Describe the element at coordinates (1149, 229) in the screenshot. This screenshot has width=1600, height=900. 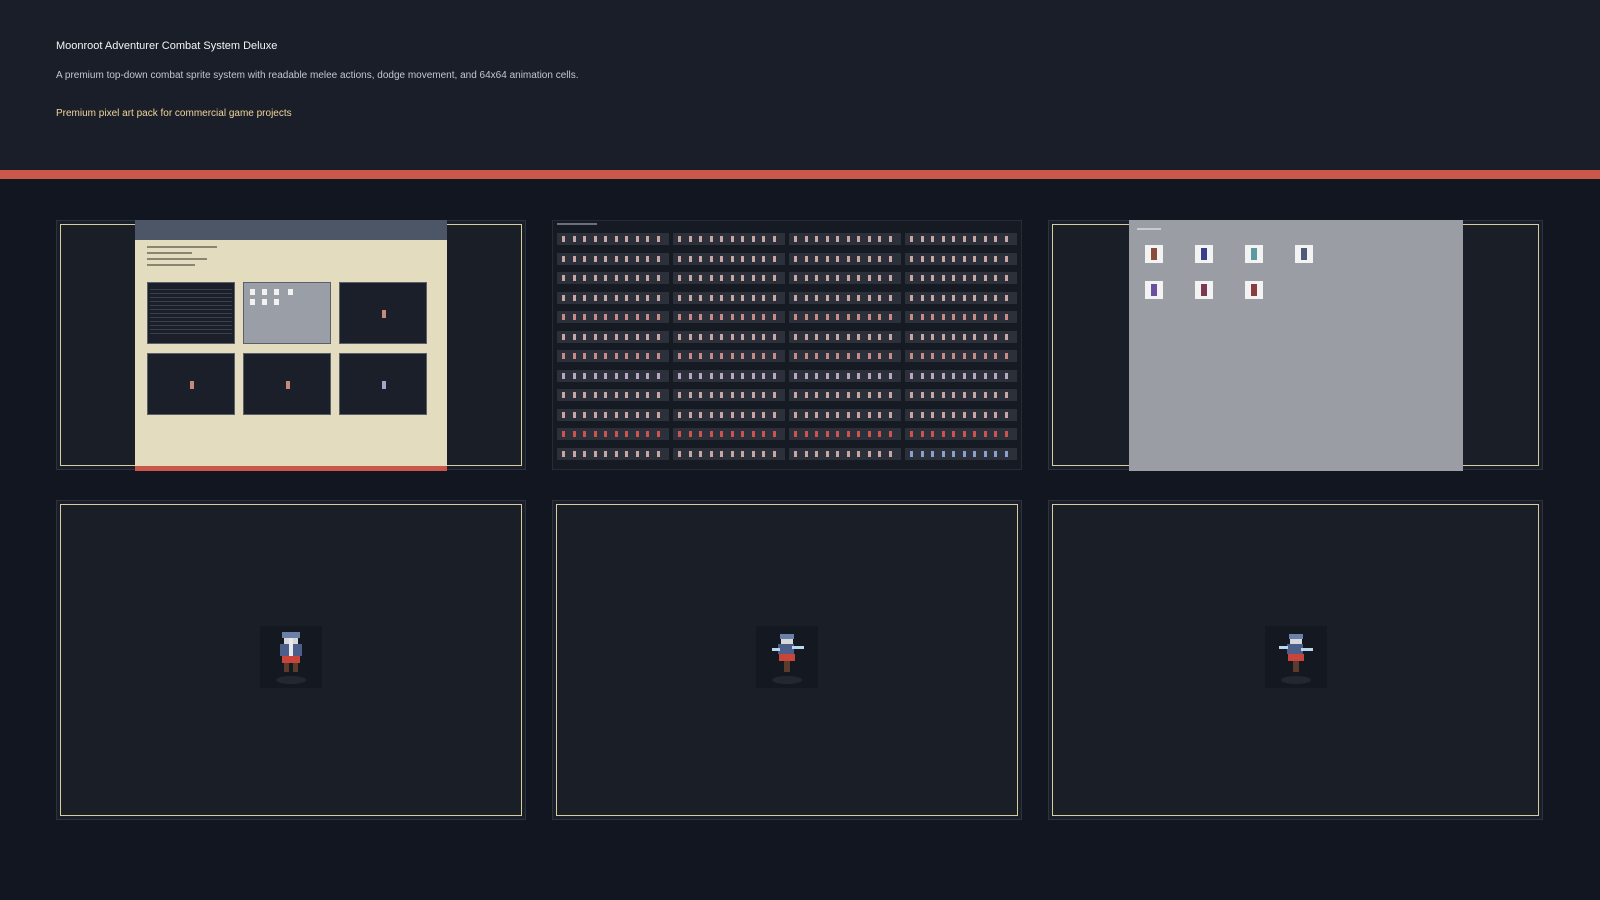
I see `variants-title` at that location.